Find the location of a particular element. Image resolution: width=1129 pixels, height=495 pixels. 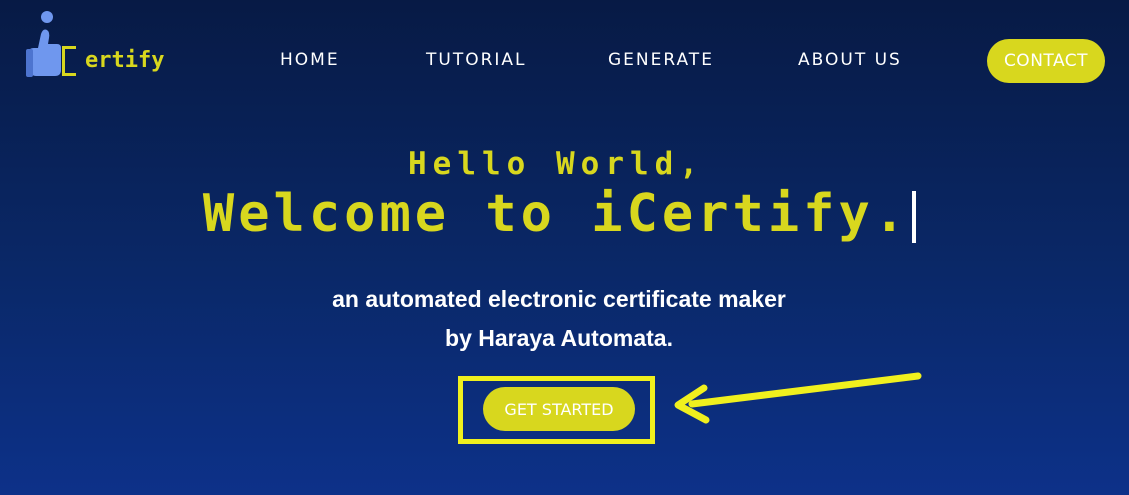

get-started-button: GET STARTED is located at coordinates (559, 409).